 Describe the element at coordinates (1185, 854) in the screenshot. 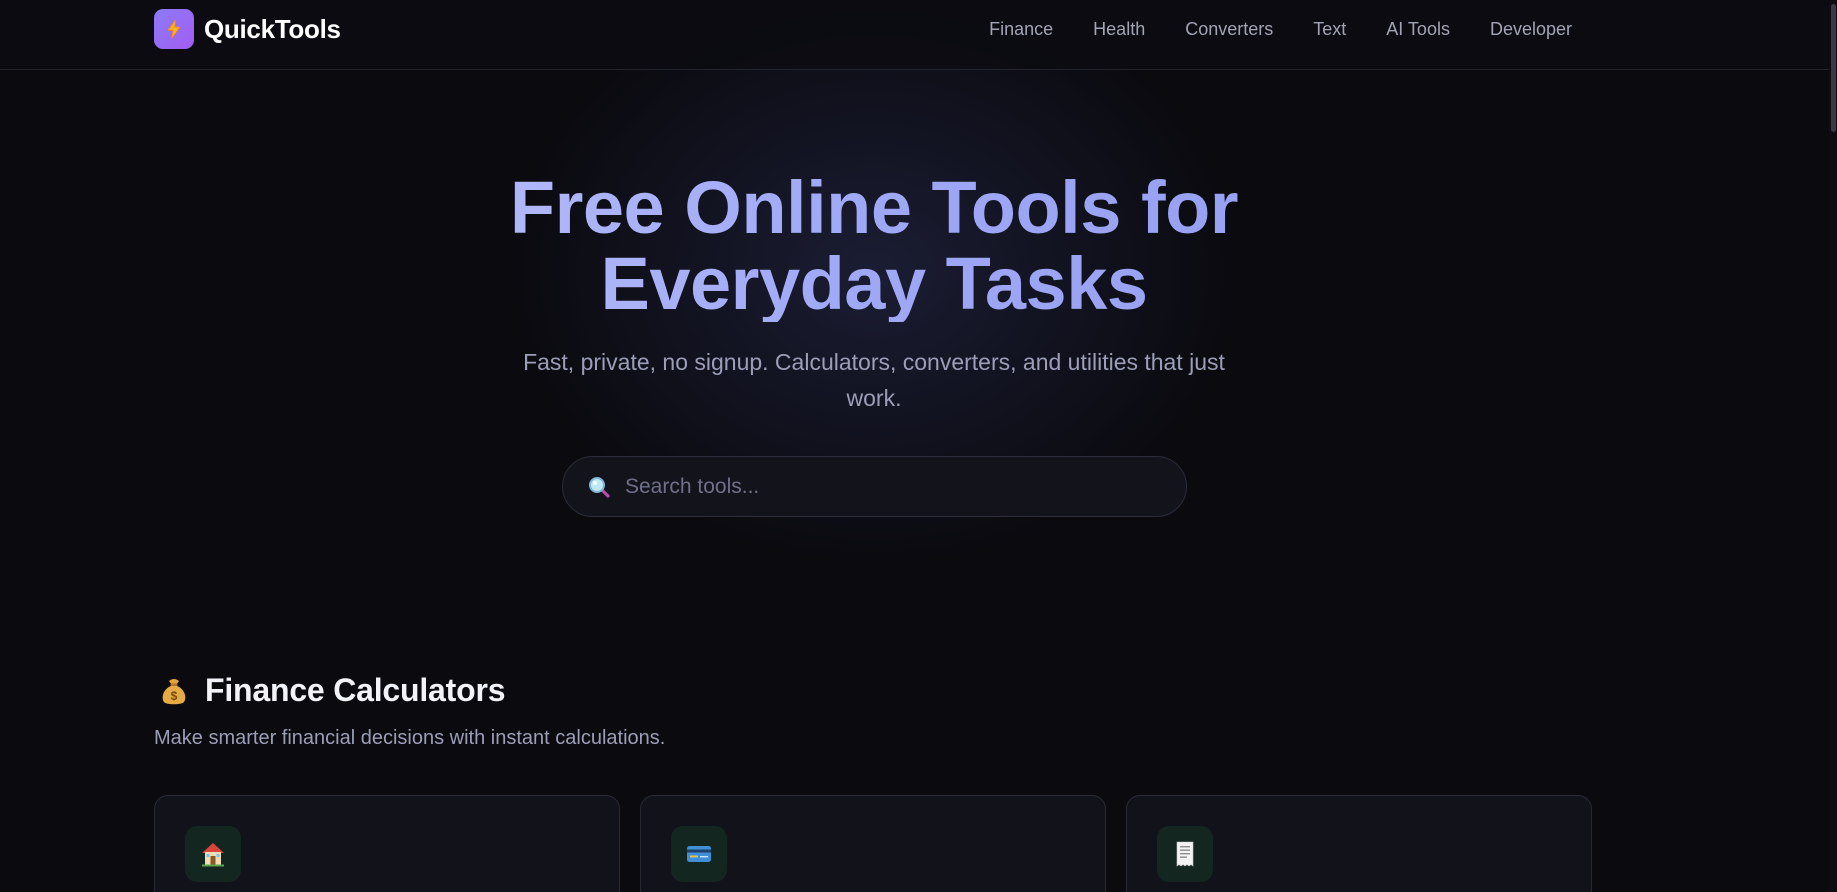

I see `receipt-icon` at that location.